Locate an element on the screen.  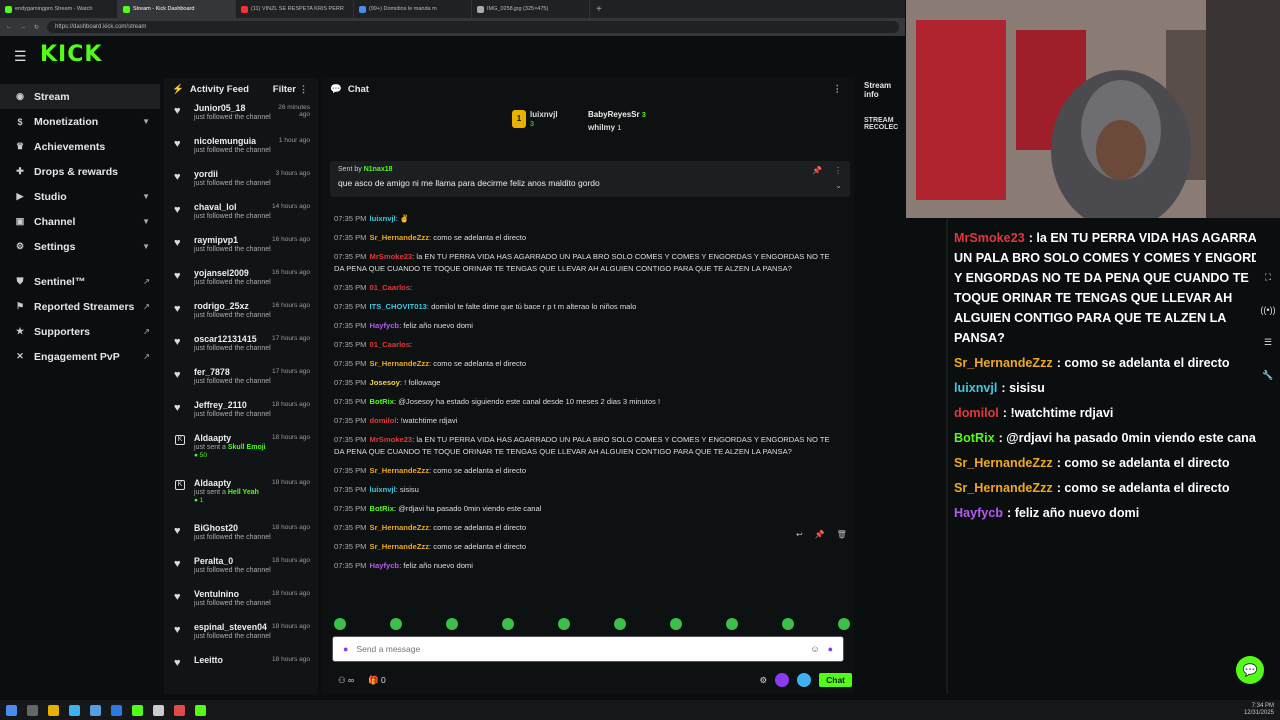
delete-icon: 🗑 is located at coordinates (842, 534).